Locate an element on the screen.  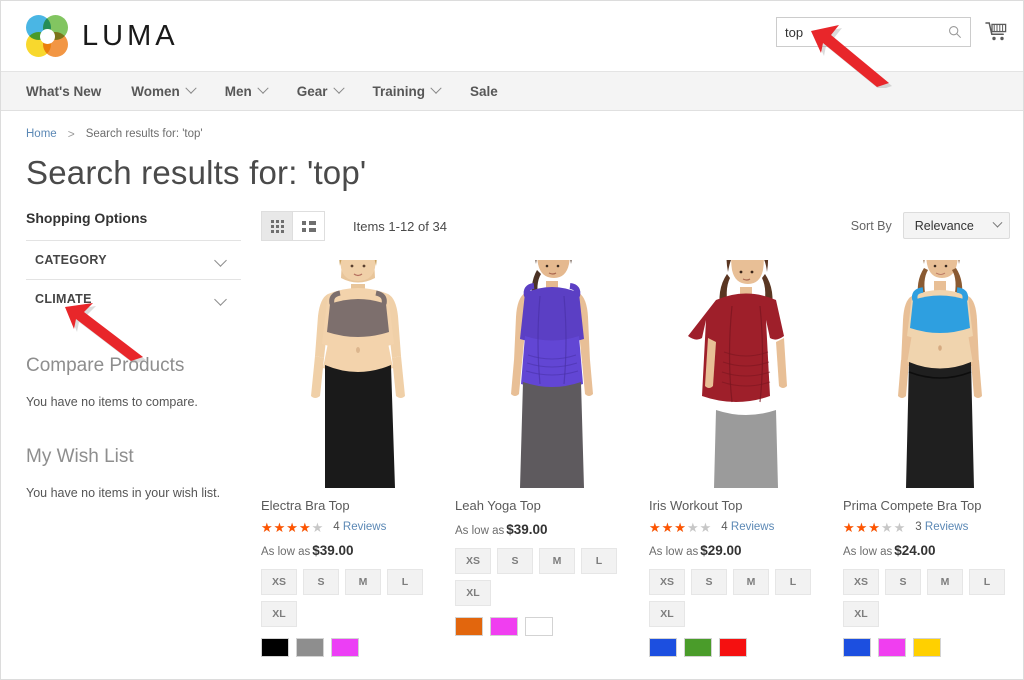
product-image-iris-workout-top is located at coordinates (746, 374).